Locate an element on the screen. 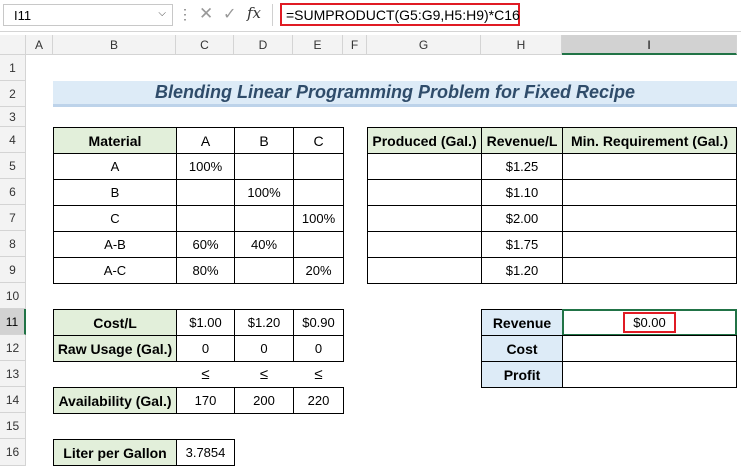 This screenshot has height=470, width=741. recipe-material-cell: A is located at coordinates (115, 166).